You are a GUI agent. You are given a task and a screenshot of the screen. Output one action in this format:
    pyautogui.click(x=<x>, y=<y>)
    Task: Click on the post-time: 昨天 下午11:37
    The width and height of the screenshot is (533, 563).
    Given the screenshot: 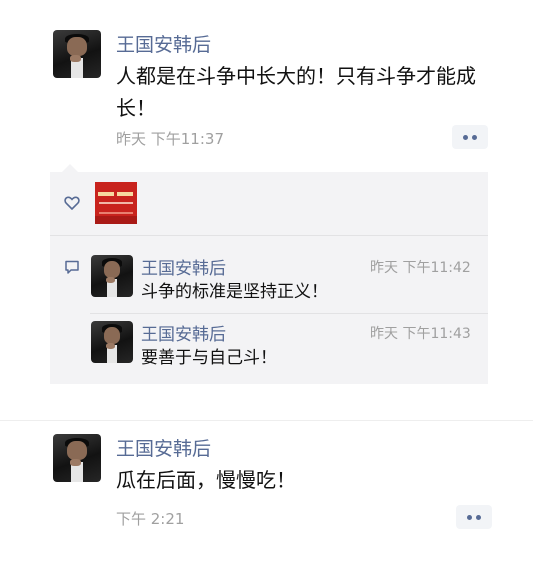 What is the action you would take?
    pyautogui.click(x=170, y=139)
    